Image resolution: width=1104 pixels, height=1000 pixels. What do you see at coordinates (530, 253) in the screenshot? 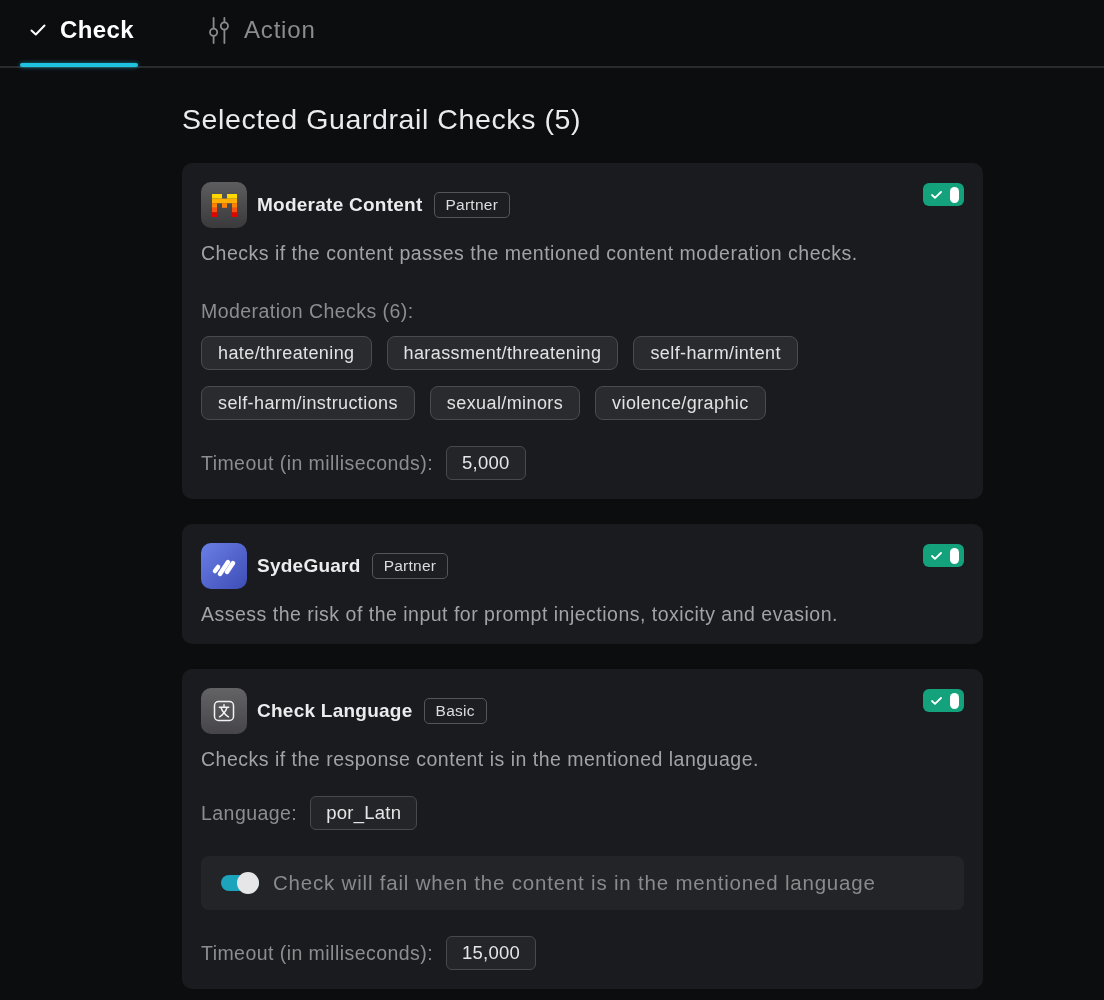
I see `check-description: Checks if the content passes the mentioned content moderation checks.` at bounding box center [530, 253].